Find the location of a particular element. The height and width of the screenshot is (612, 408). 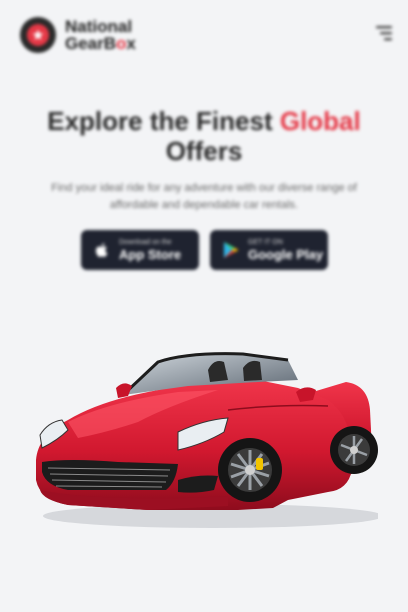

app-store-caption: Download on the is located at coordinates (145, 242).